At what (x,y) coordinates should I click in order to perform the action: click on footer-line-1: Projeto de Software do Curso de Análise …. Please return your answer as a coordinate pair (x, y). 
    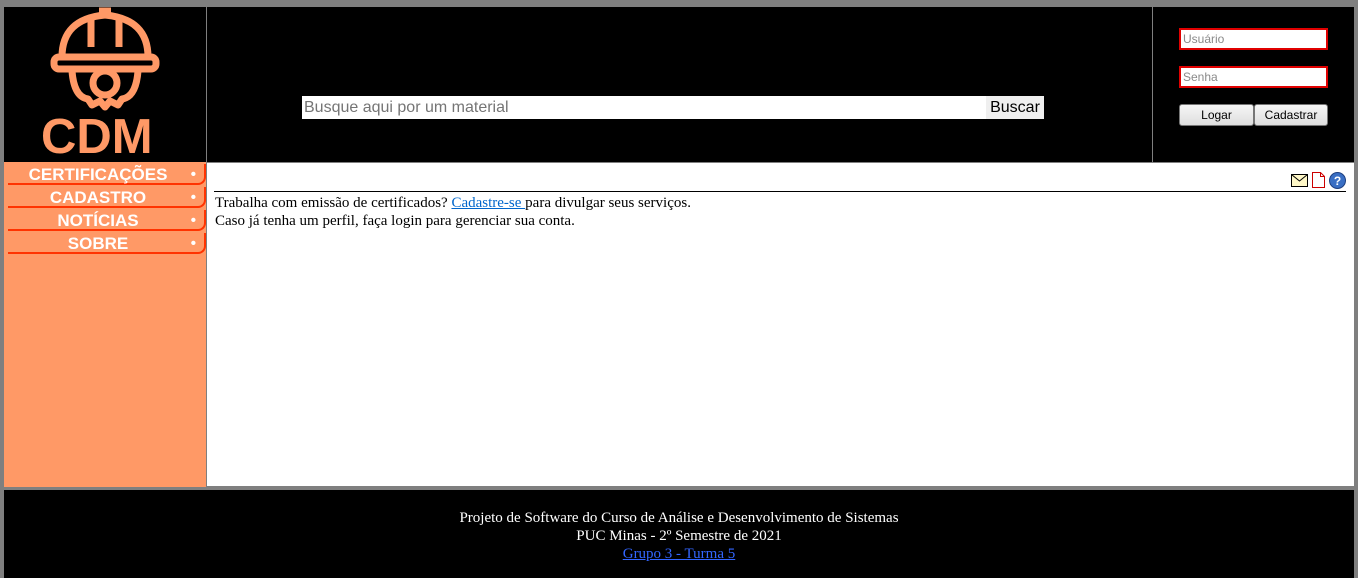
    Looking at the image, I should click on (679, 518).